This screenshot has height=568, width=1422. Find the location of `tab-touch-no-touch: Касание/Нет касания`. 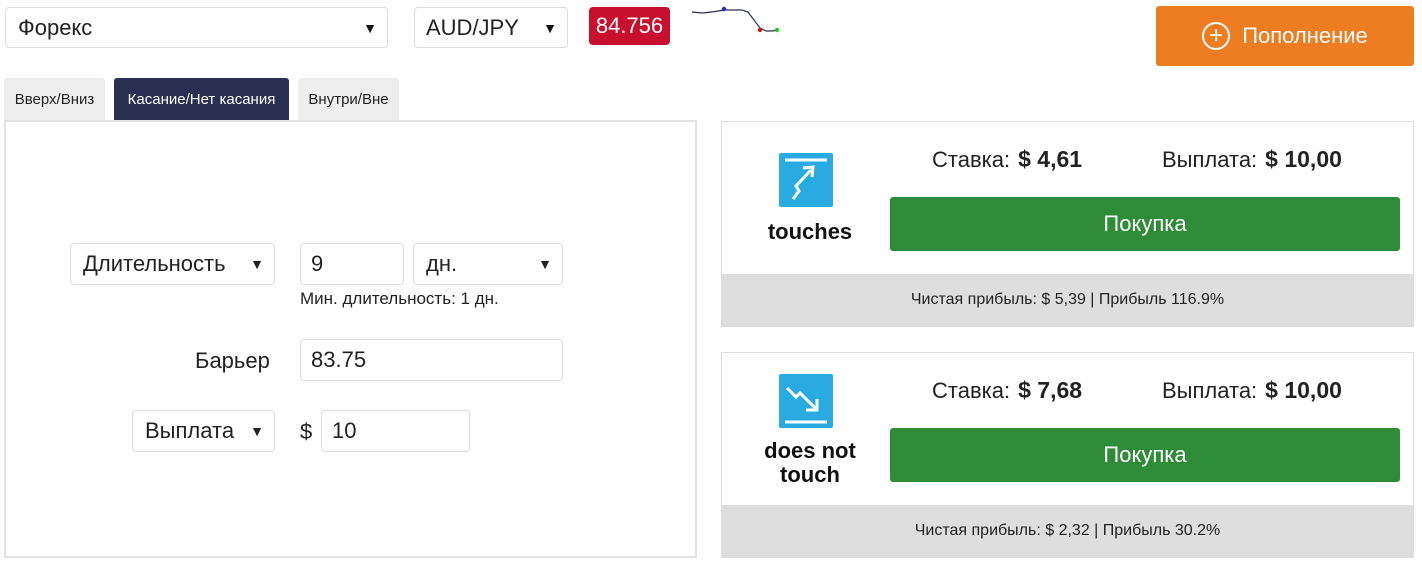

tab-touch-no-touch: Касание/Нет касания is located at coordinates (201, 99).